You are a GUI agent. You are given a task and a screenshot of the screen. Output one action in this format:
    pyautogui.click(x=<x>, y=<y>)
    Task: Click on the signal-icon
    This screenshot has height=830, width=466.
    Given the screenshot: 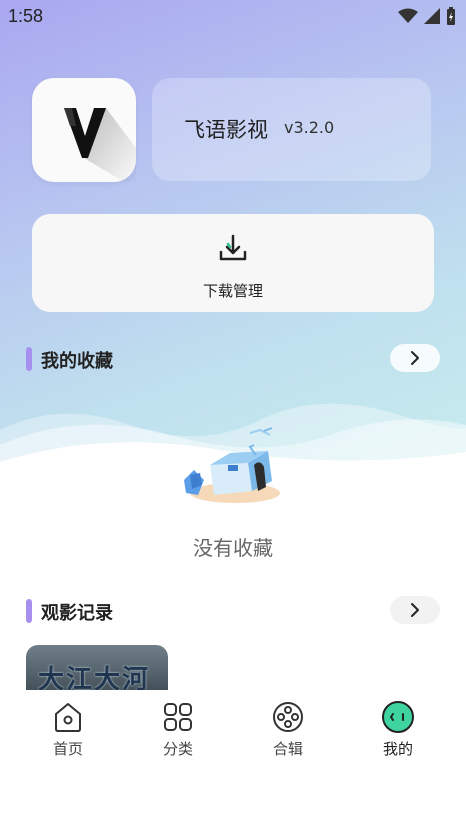 What is the action you would take?
    pyautogui.click(x=432, y=16)
    